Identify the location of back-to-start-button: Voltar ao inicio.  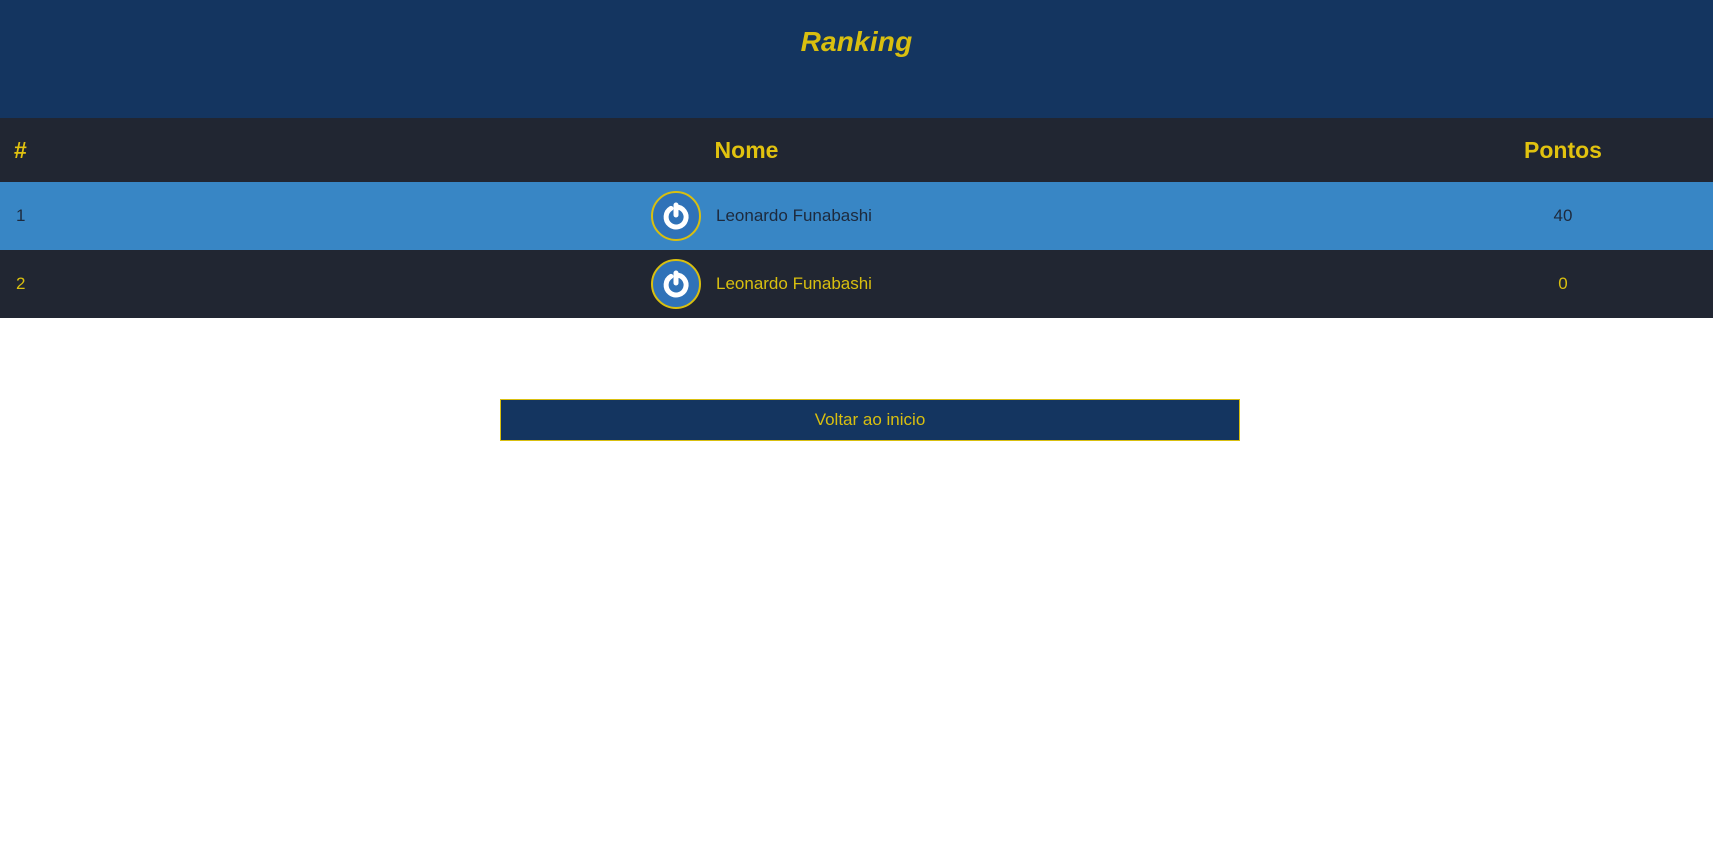
(870, 420).